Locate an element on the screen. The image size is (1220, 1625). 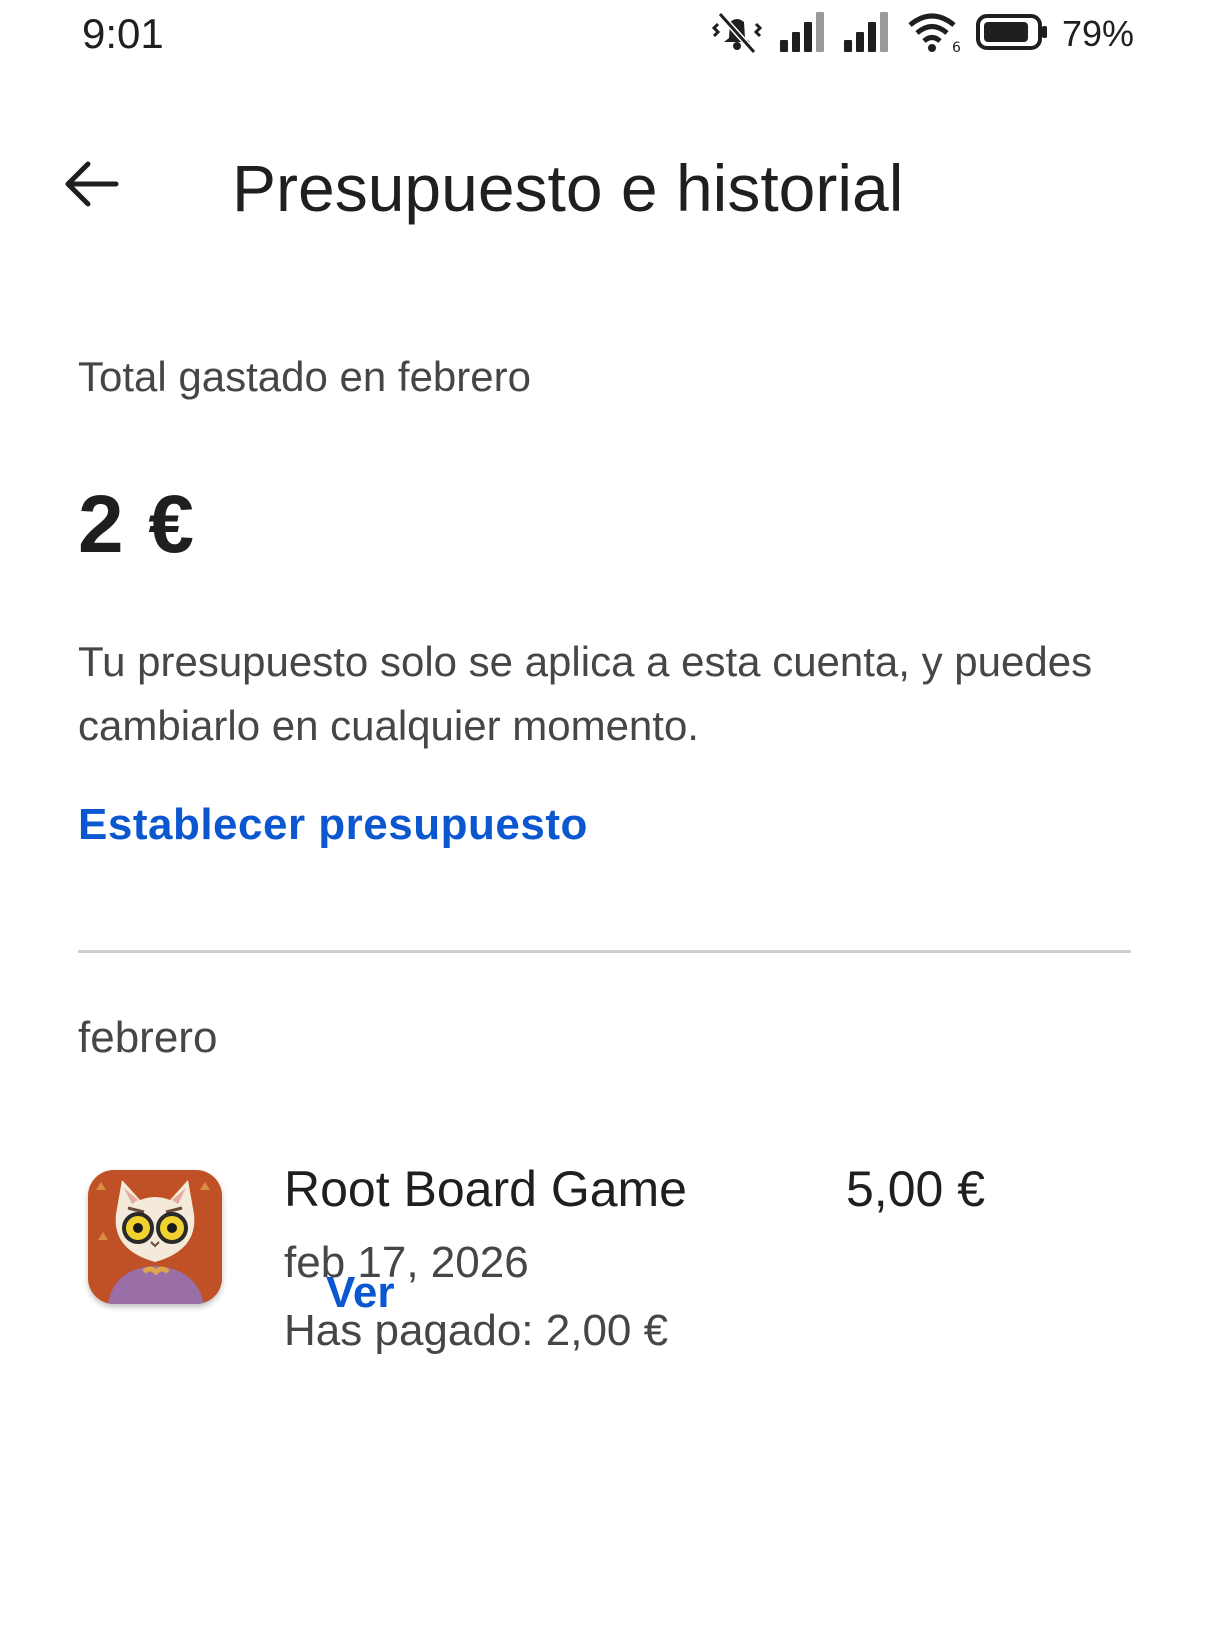
status-icons: 6 79% is located at coordinates (922, 34).